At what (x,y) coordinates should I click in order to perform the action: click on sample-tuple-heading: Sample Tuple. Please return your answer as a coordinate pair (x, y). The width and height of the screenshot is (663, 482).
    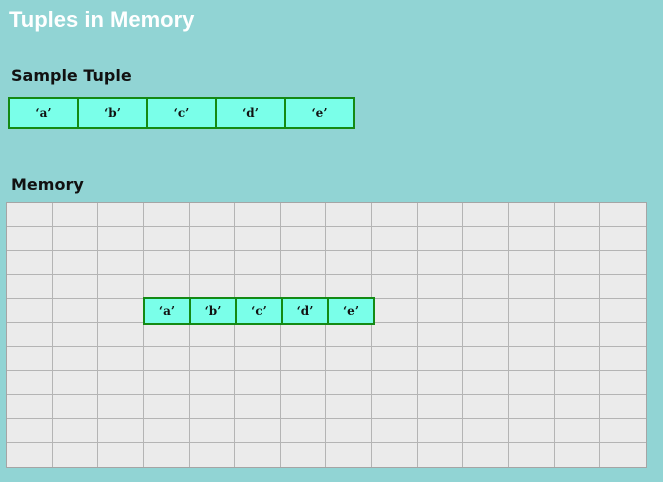
    Looking at the image, I should click on (71, 75).